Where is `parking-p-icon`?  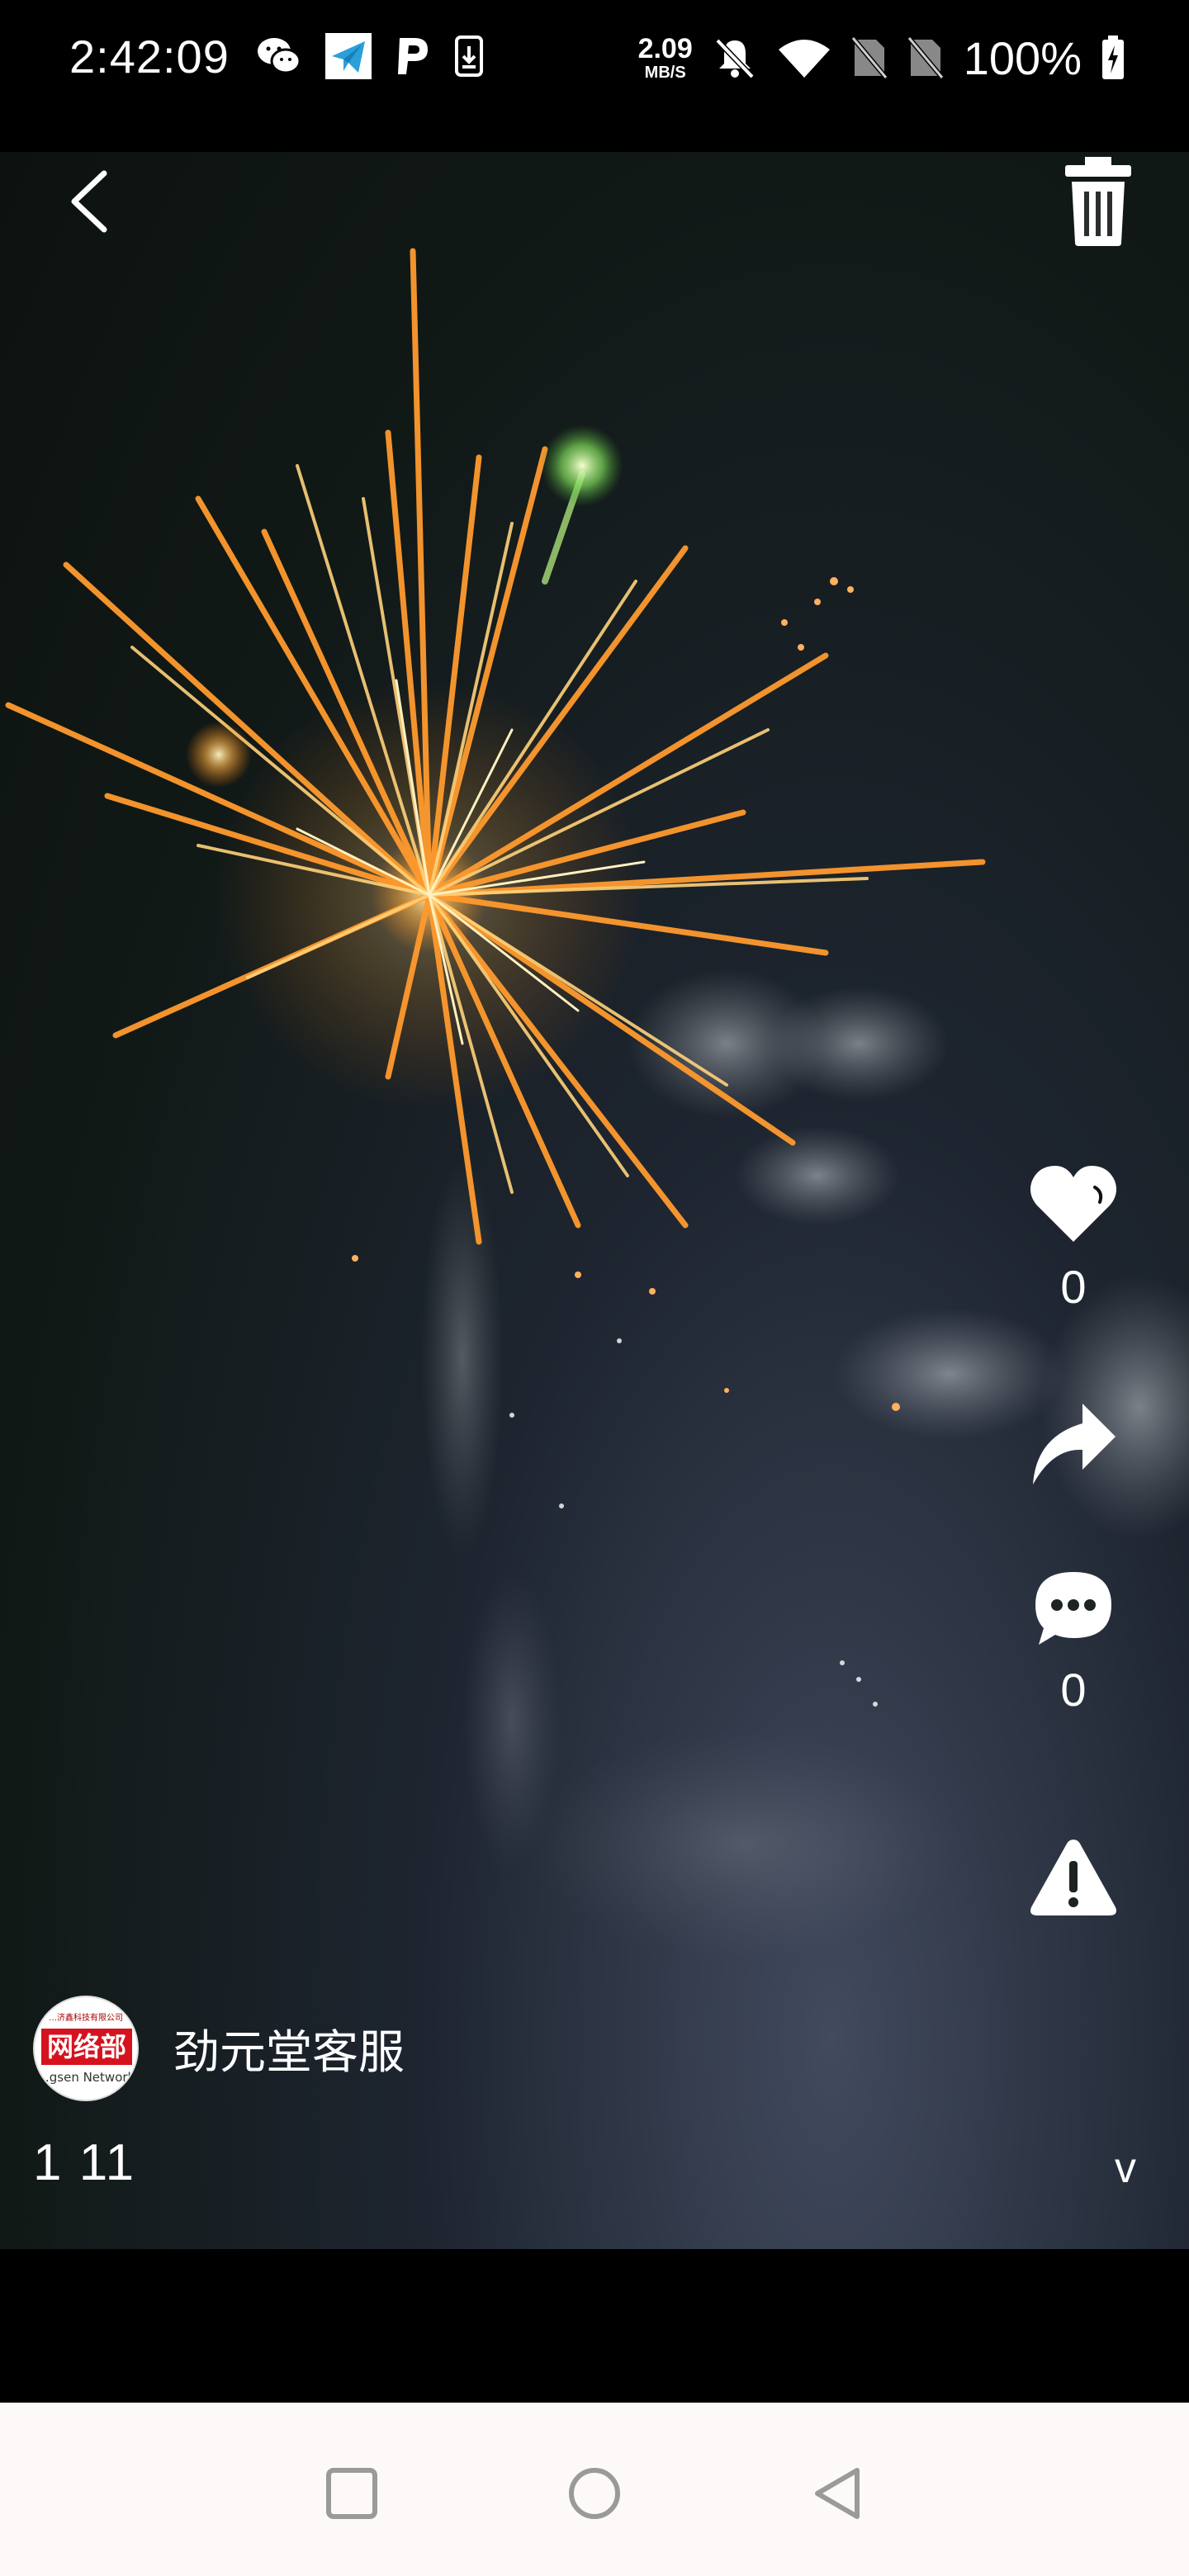 parking-p-icon is located at coordinates (413, 56).